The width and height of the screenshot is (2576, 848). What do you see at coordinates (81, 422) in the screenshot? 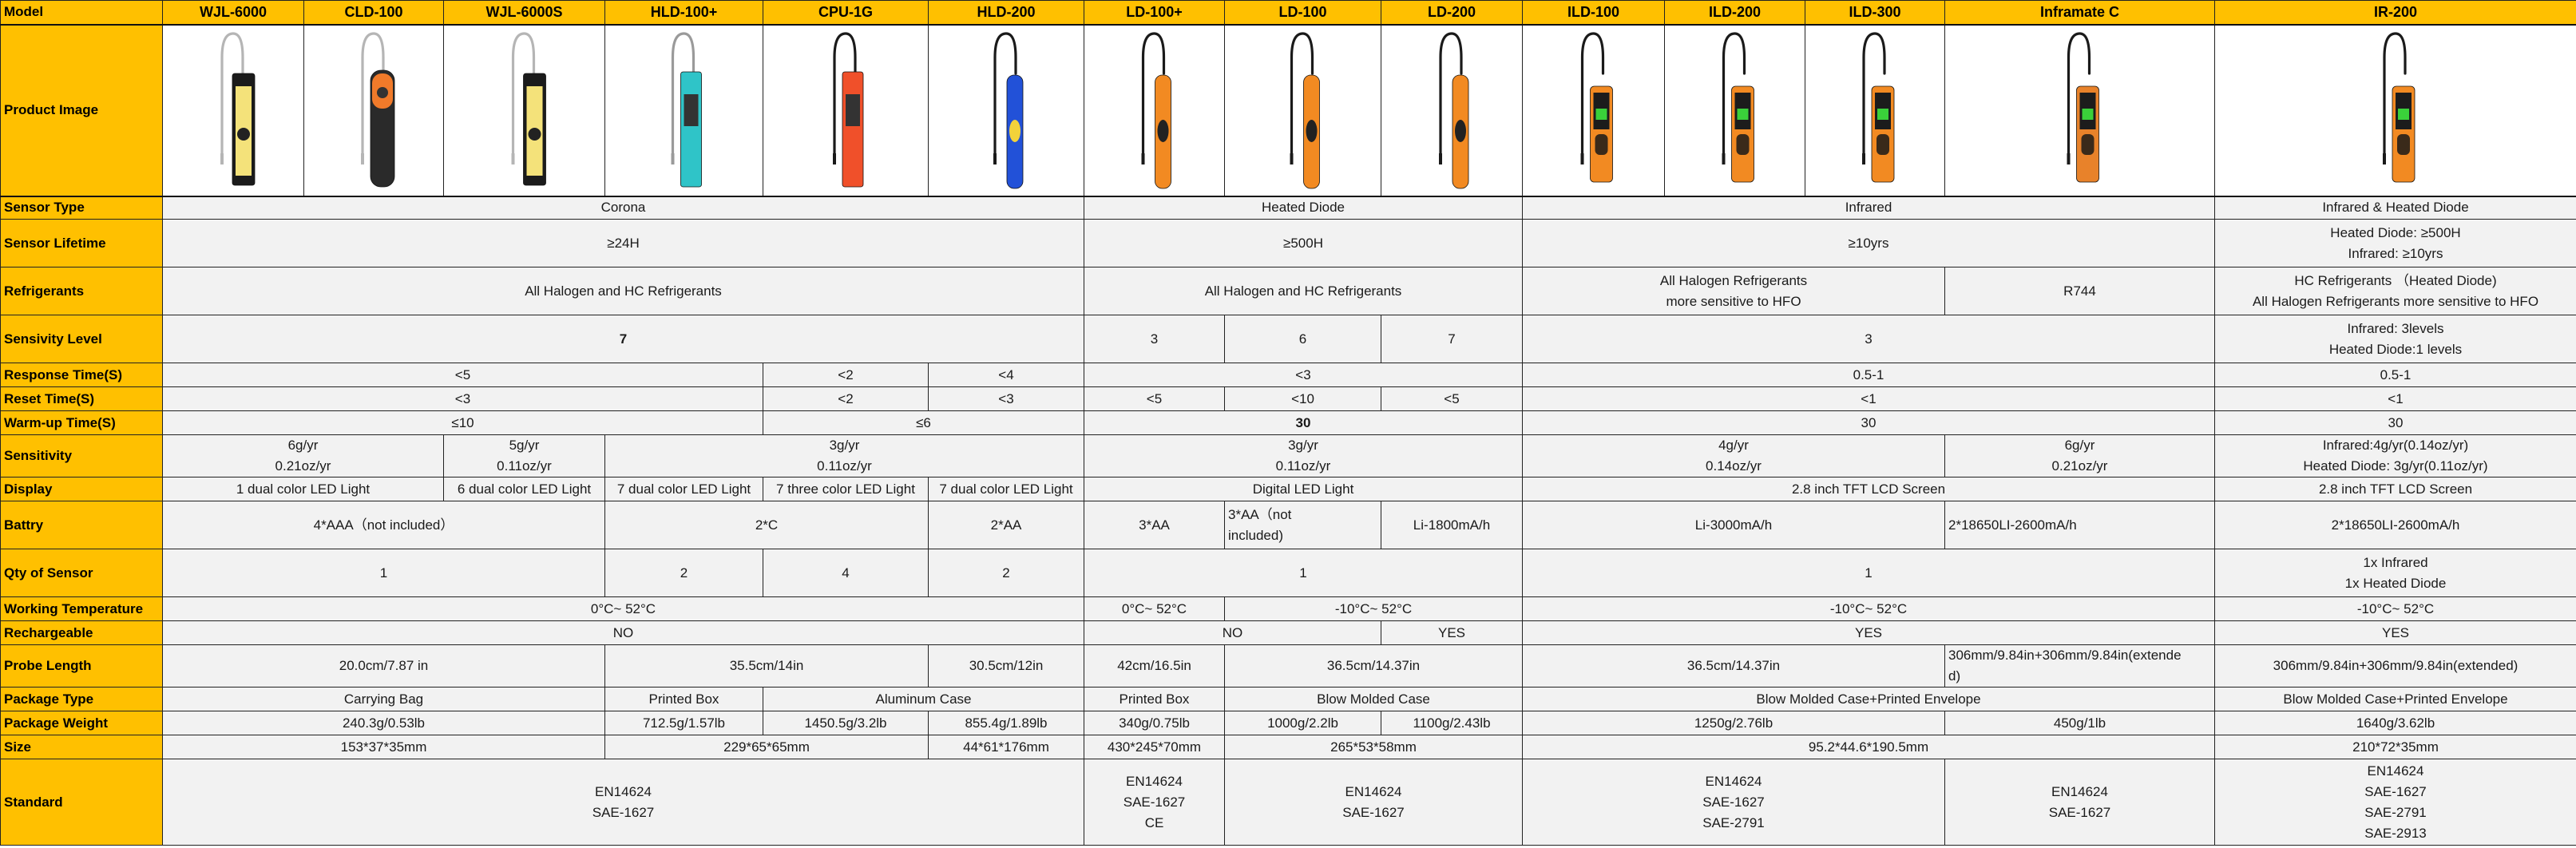
I see `row-label: Warm-up Time(S)` at bounding box center [81, 422].